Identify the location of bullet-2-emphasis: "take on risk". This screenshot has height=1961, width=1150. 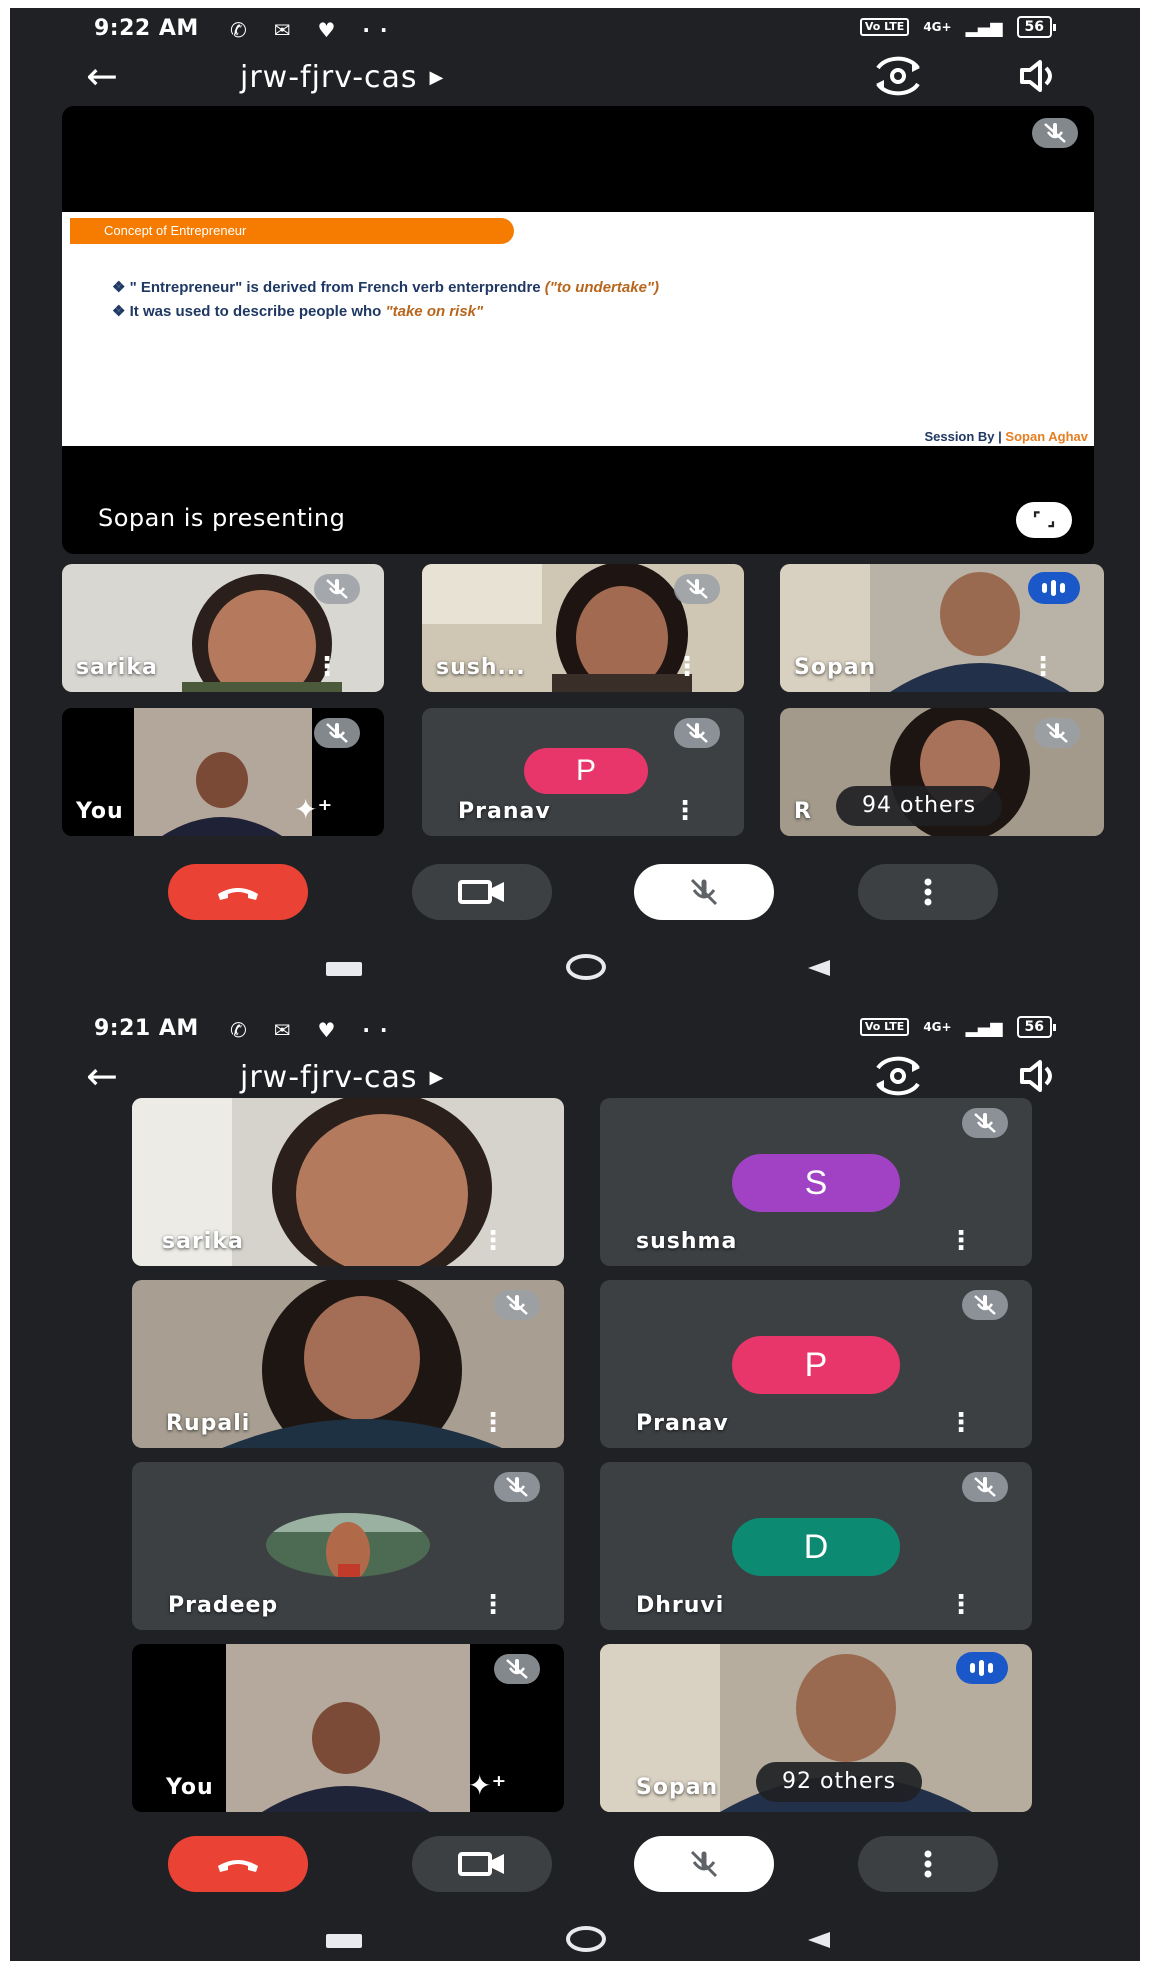
(434, 311).